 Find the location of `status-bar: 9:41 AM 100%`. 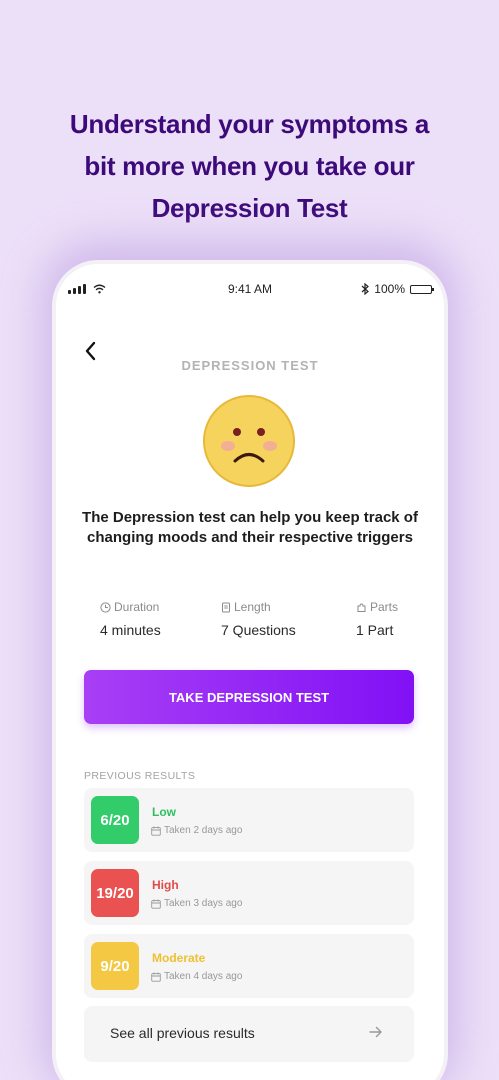

status-bar: 9:41 AM 100% is located at coordinates (250, 289).